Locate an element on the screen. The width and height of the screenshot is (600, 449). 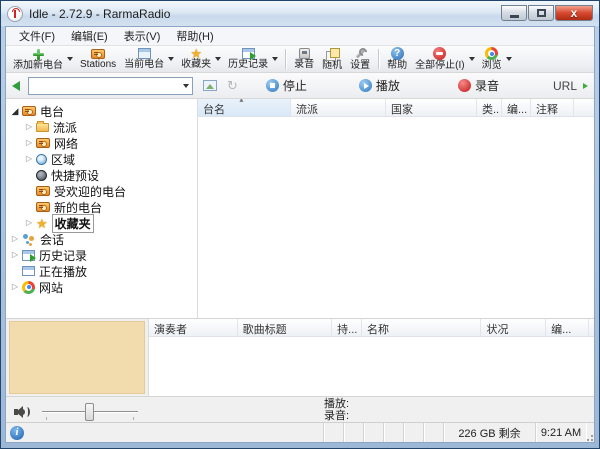
column-type: 类.. is located at coordinates (489, 107).